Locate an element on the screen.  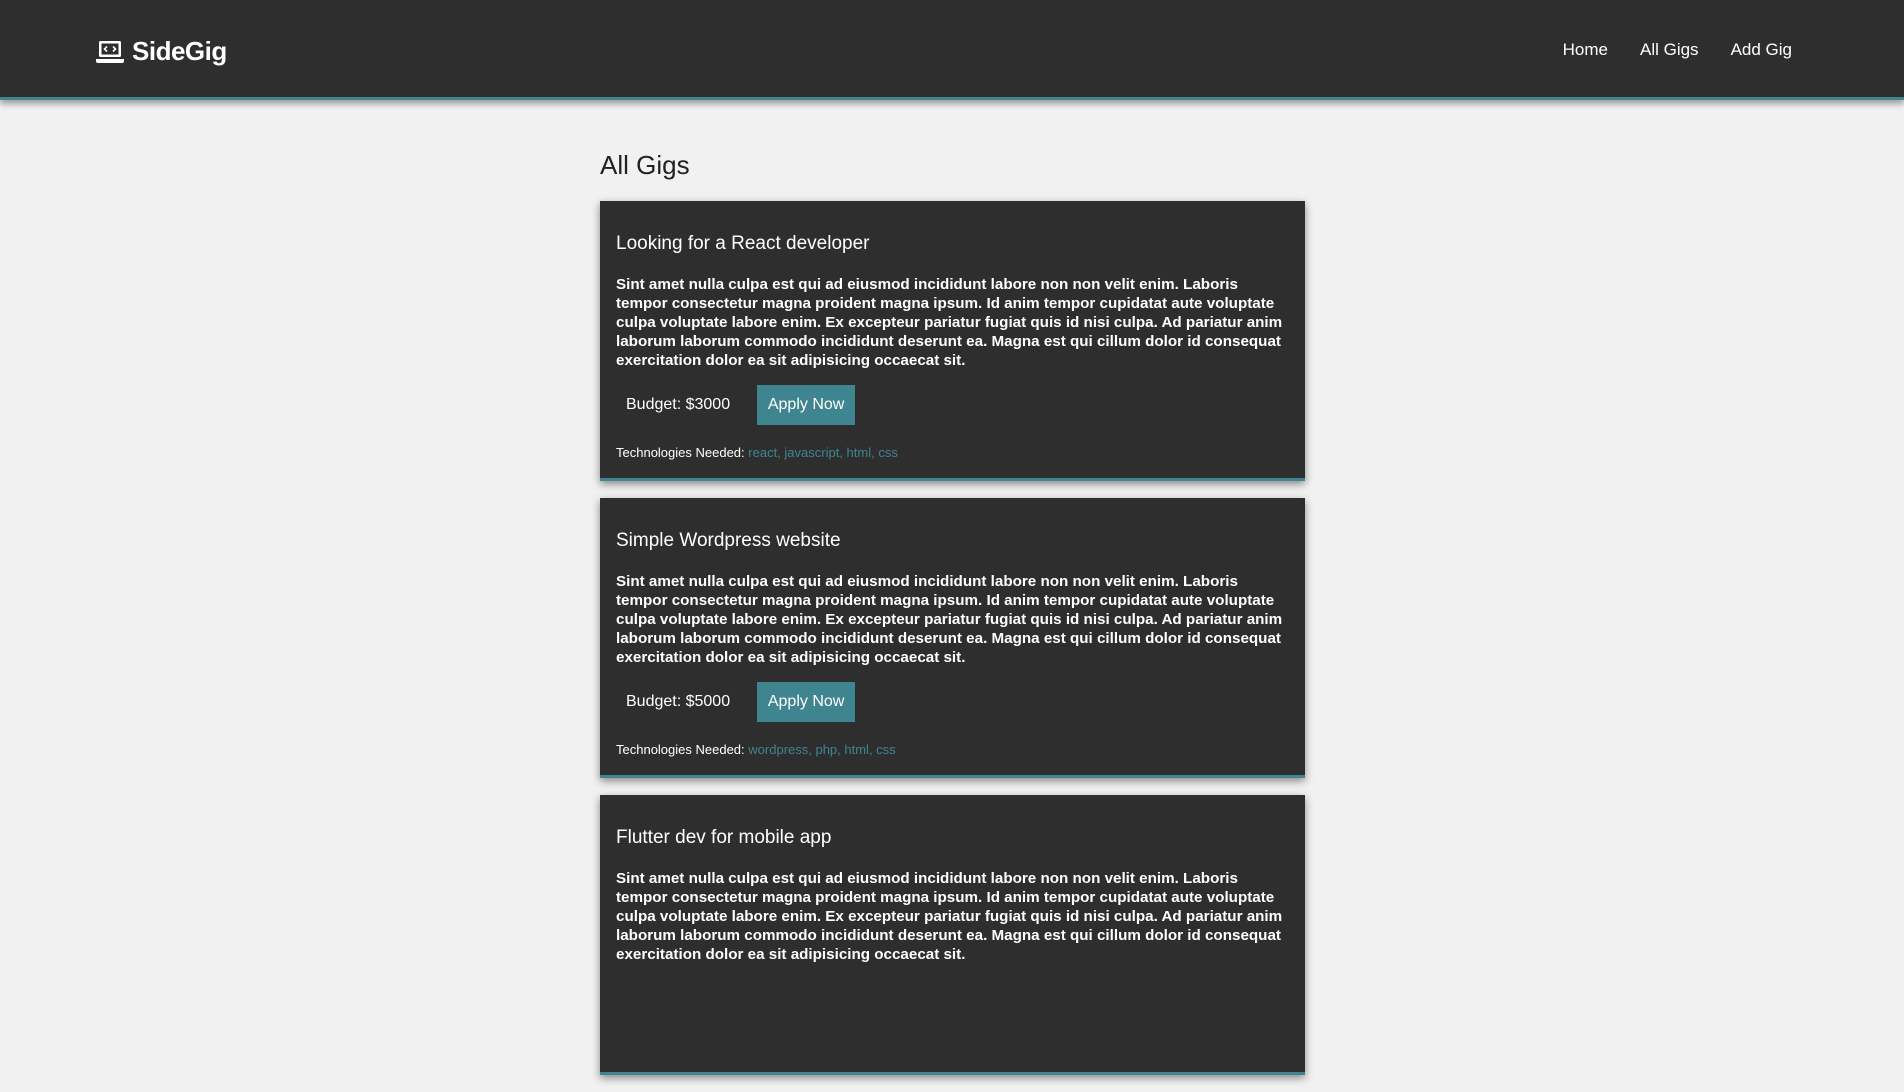
laptop-code-icon is located at coordinates (110, 51).